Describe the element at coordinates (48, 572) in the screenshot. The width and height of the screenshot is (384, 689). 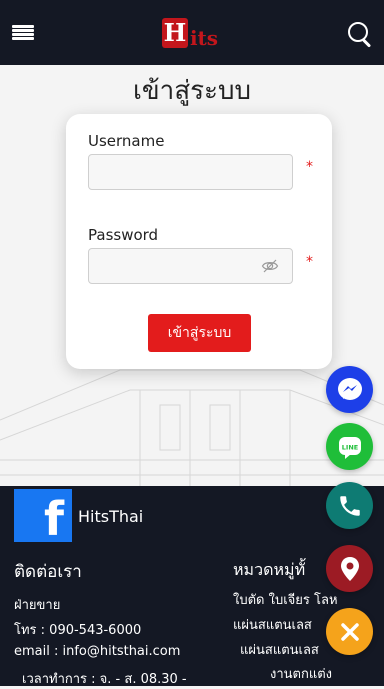
I see `contact-heading: ติดต่อเรา` at that location.